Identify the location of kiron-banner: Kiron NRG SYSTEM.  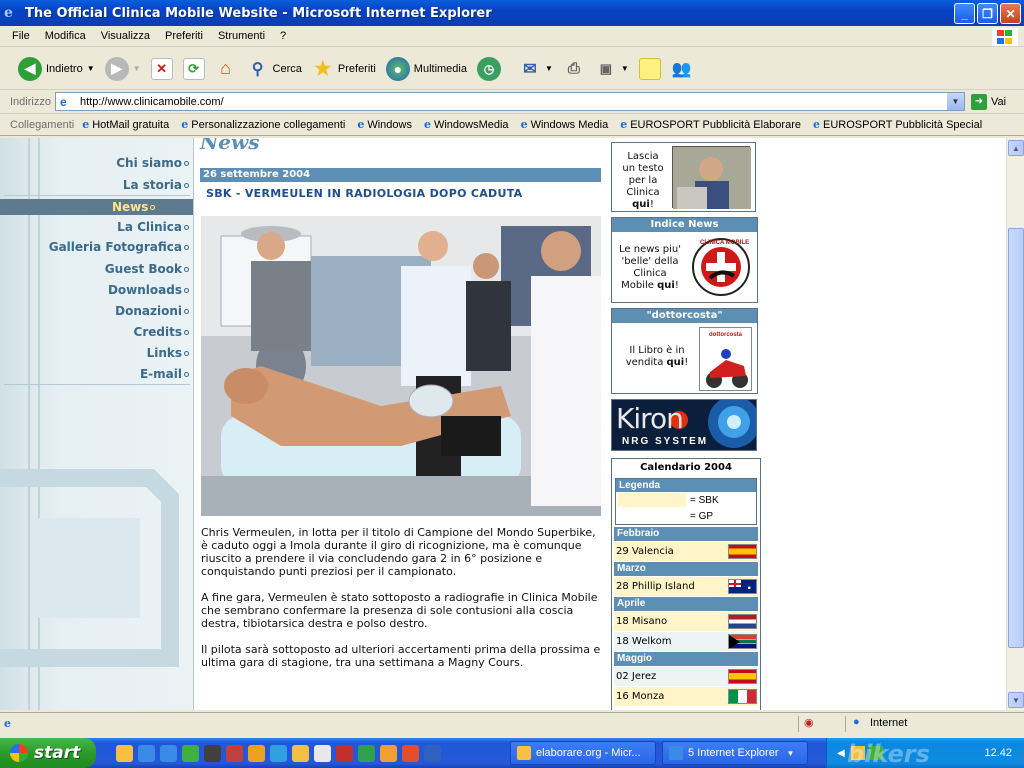
(684, 425).